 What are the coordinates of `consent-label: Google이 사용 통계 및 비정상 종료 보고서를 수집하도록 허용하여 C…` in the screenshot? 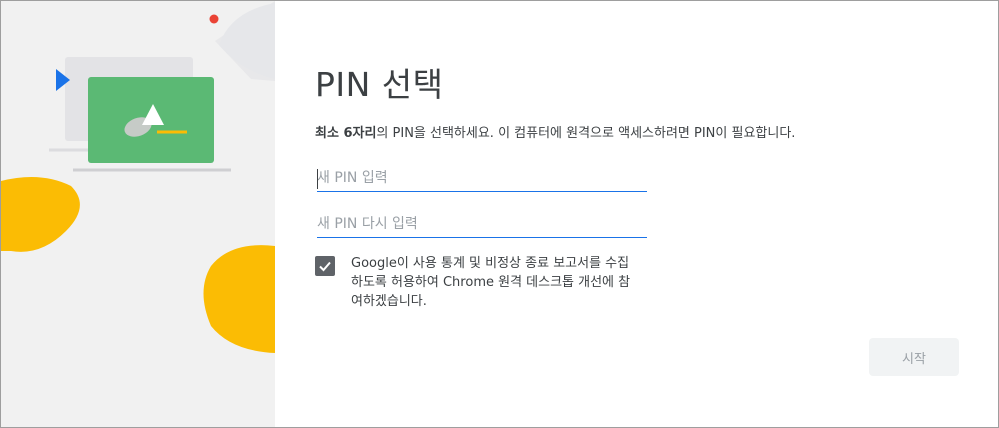 It's located at (491, 282).